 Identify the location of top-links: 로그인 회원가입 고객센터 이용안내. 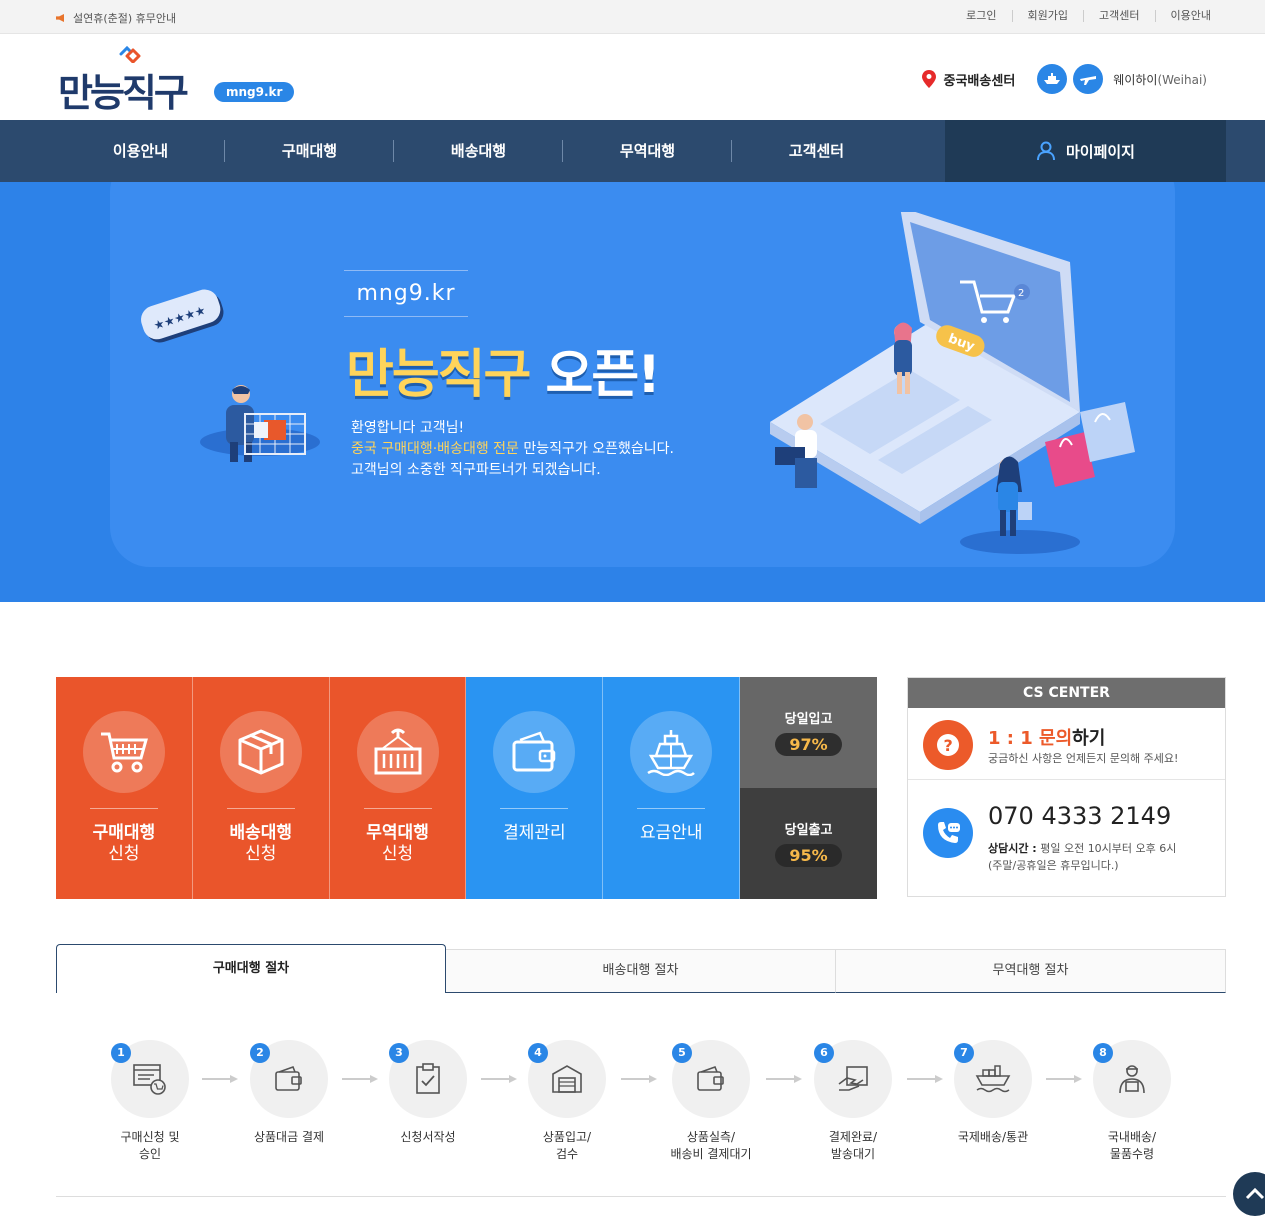
(1081, 16).